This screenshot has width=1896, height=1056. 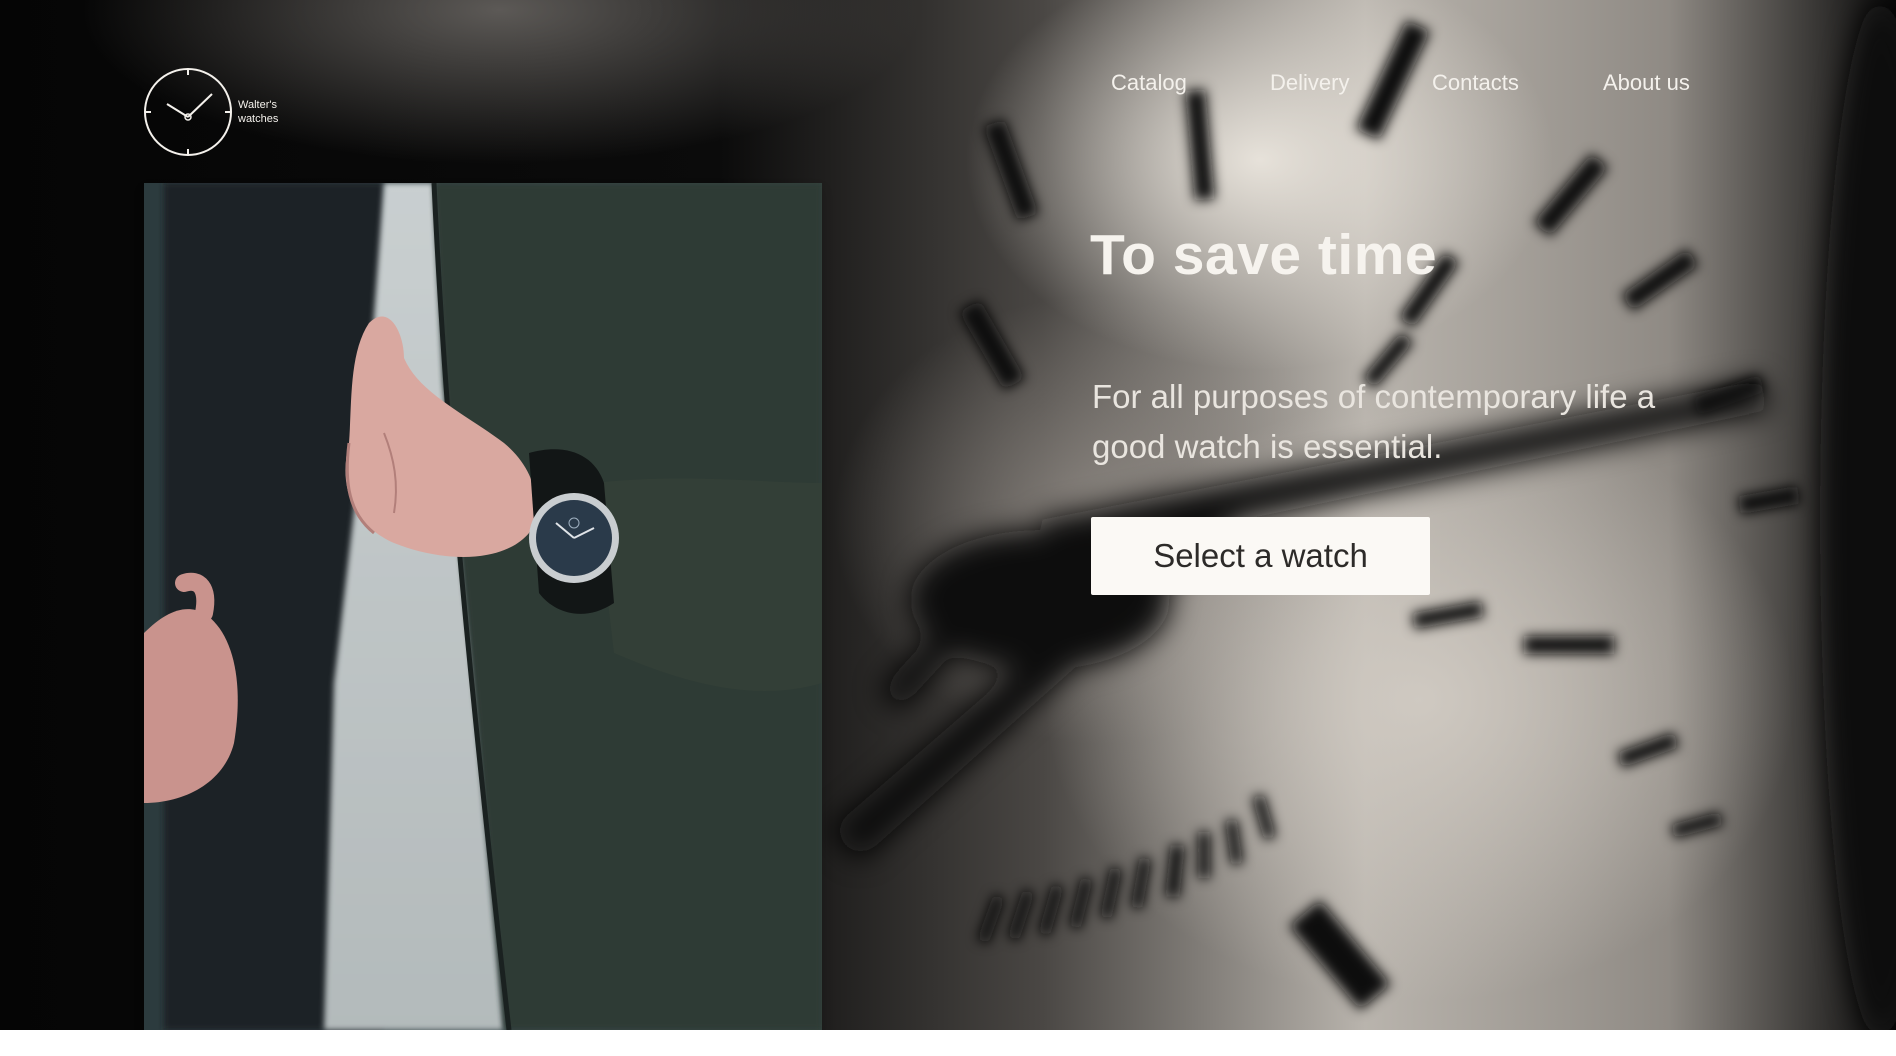 I want to click on nav-link-delivery: Delivery, so click(x=1309, y=83).